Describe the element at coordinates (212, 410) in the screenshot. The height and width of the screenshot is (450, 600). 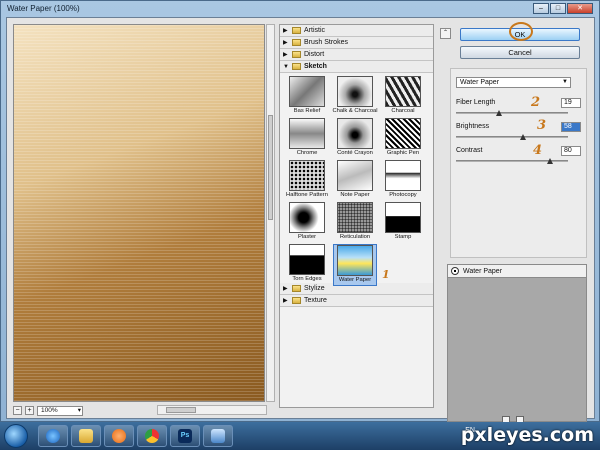
I see `preview-horizontal-scrollbar` at that location.